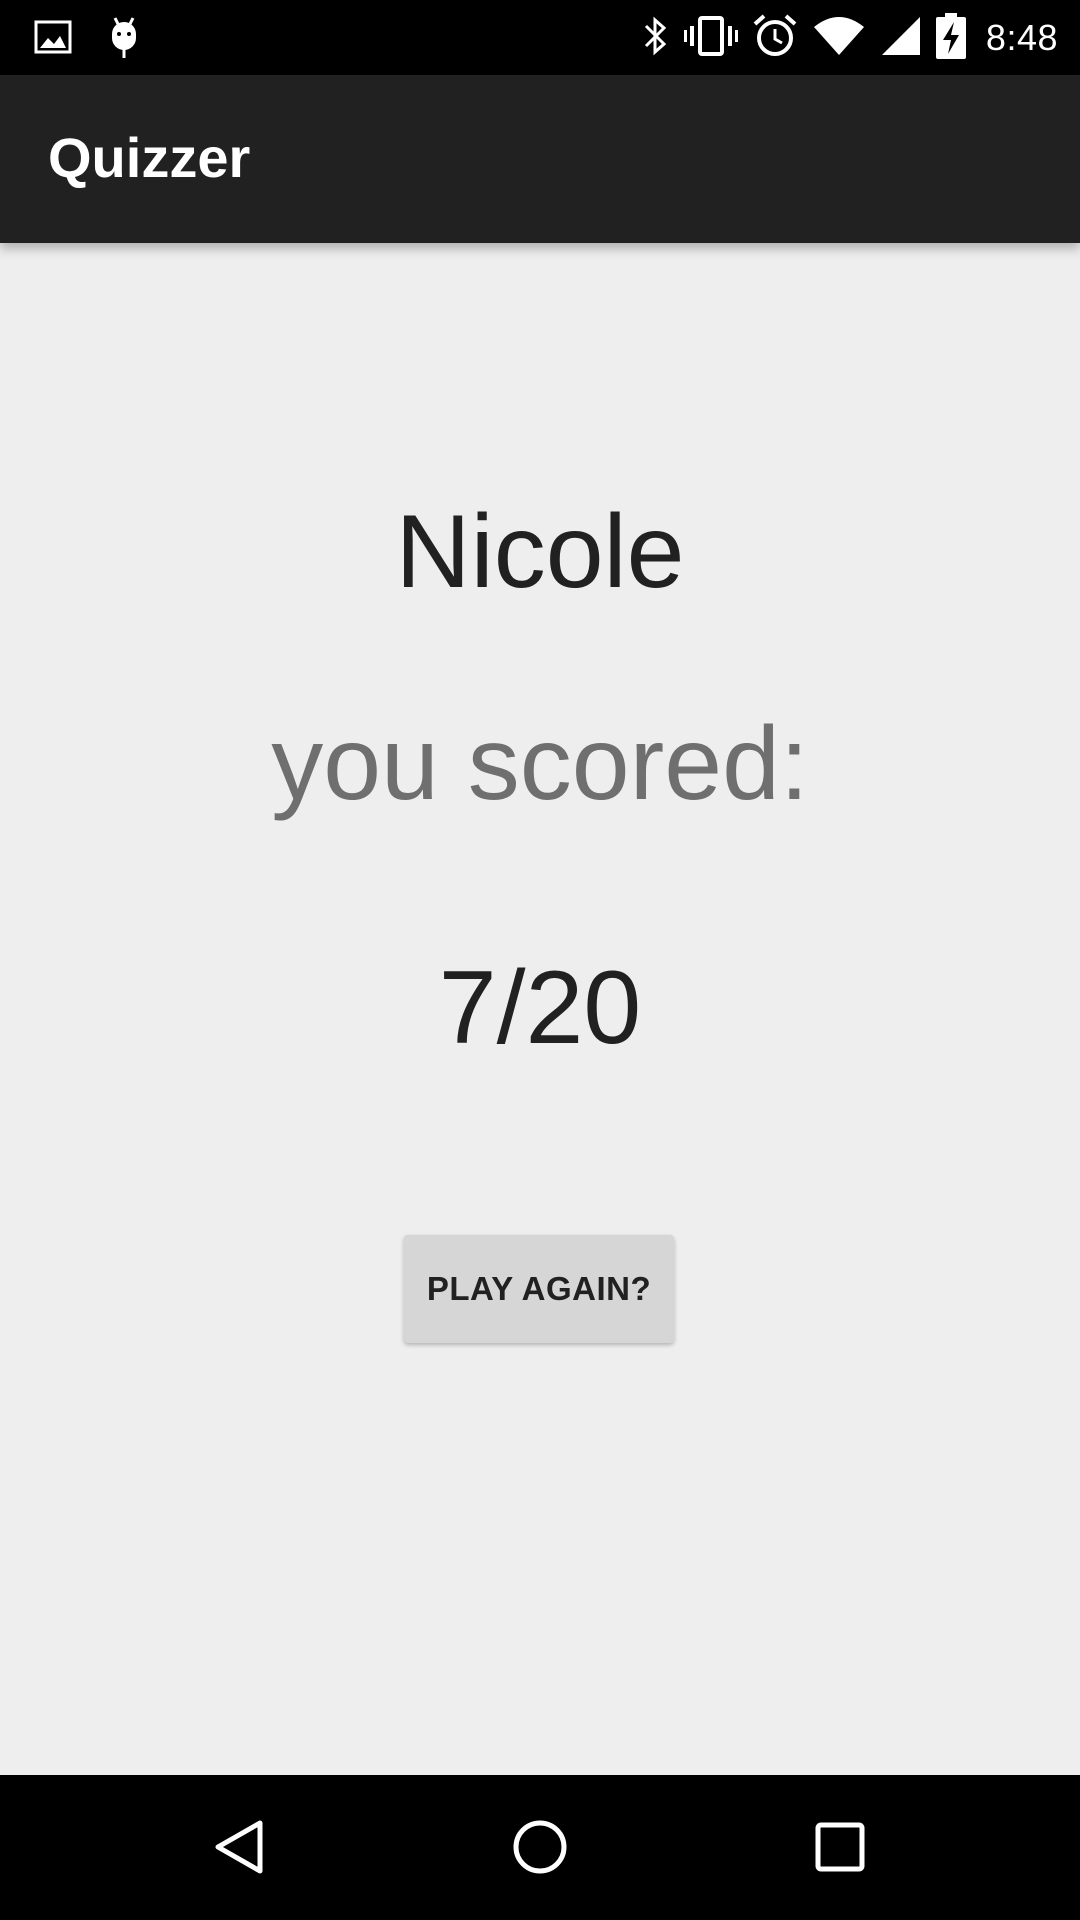 This screenshot has height=1920, width=1080. I want to click on score-label: you scored:, so click(540, 764).